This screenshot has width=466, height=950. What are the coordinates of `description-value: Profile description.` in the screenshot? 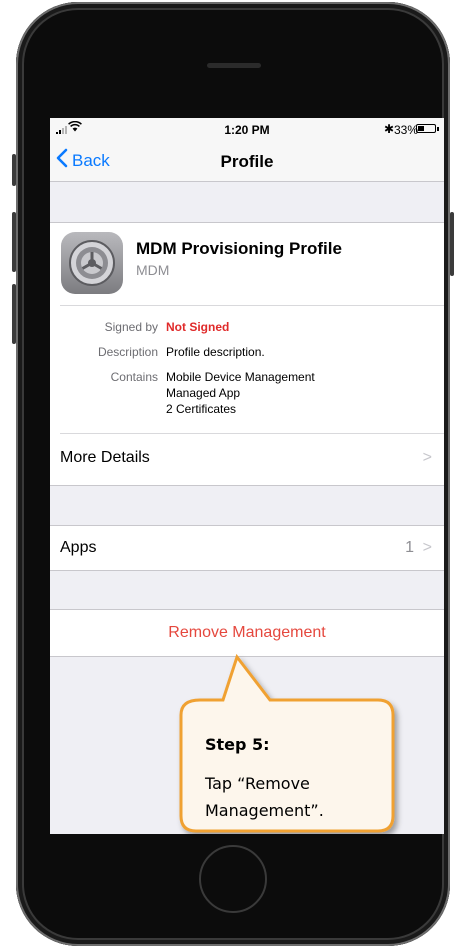 It's located at (215, 352).